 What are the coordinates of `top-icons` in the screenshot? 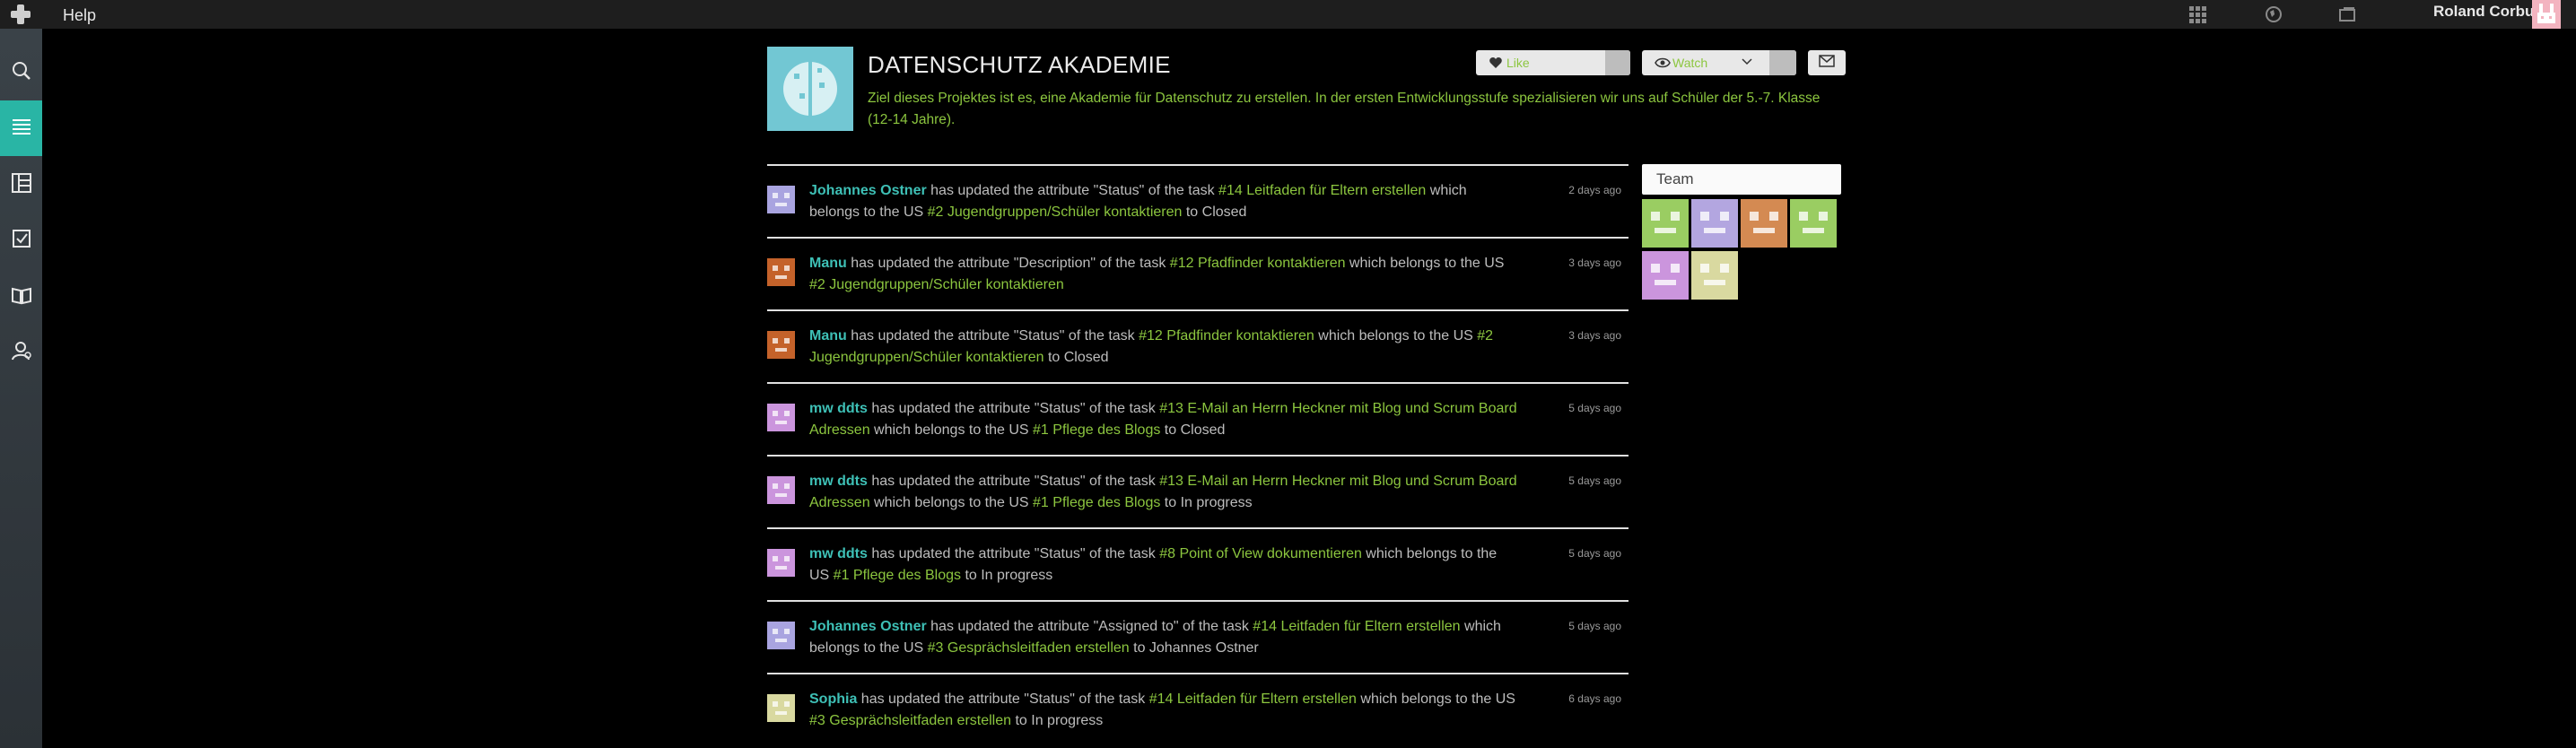 It's located at (2277, 14).